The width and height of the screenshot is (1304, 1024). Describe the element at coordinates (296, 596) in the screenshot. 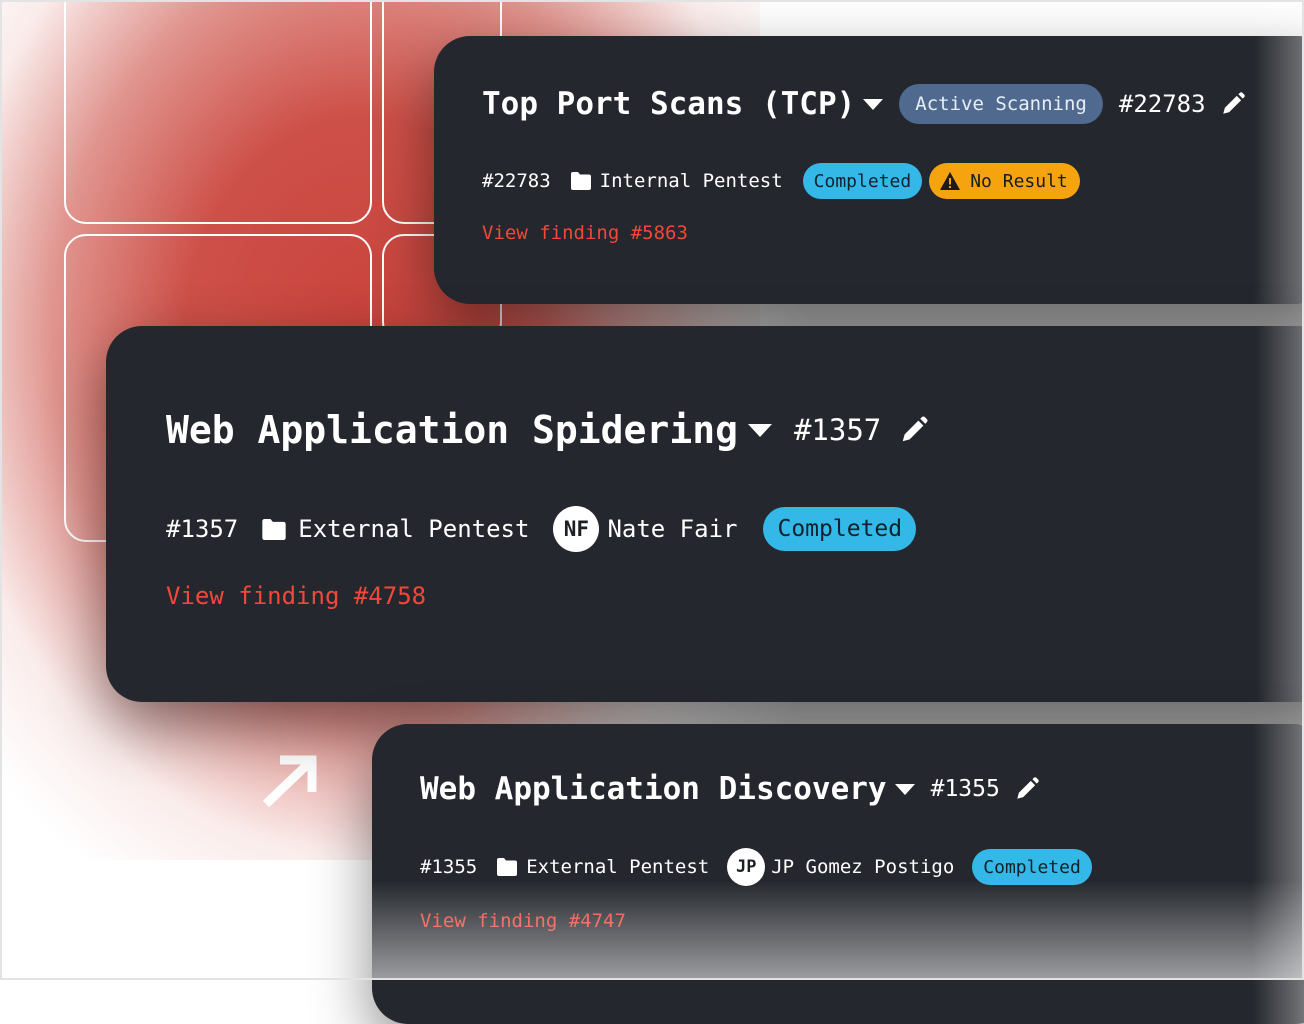

I see `view-finding-link: View finding #4758` at that location.